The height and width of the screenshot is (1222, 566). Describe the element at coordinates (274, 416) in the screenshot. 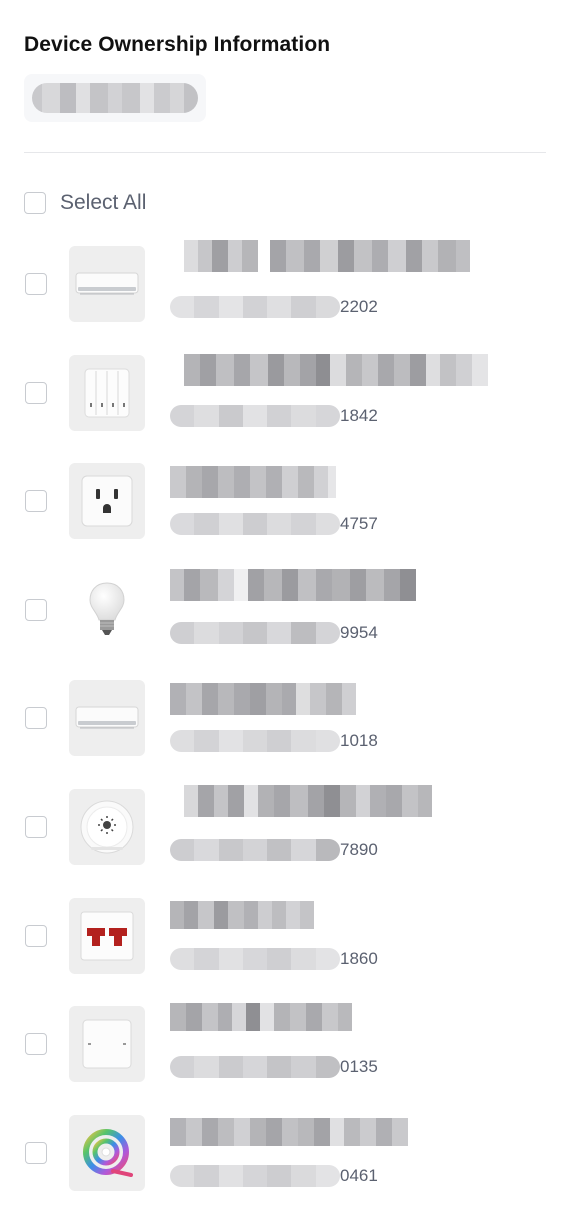

I see `device-id: 1842` at that location.